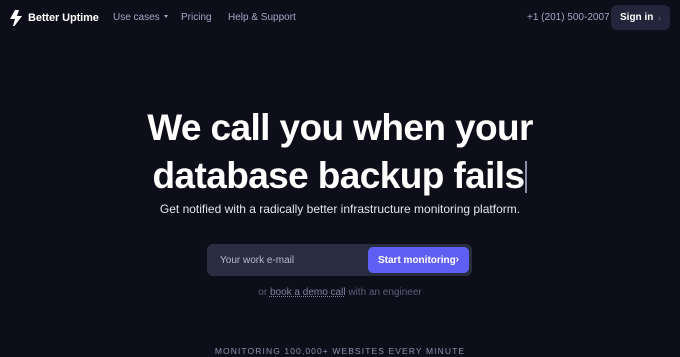 The height and width of the screenshot is (357, 680). I want to click on brand-logo: Better Uptime, so click(54, 18).